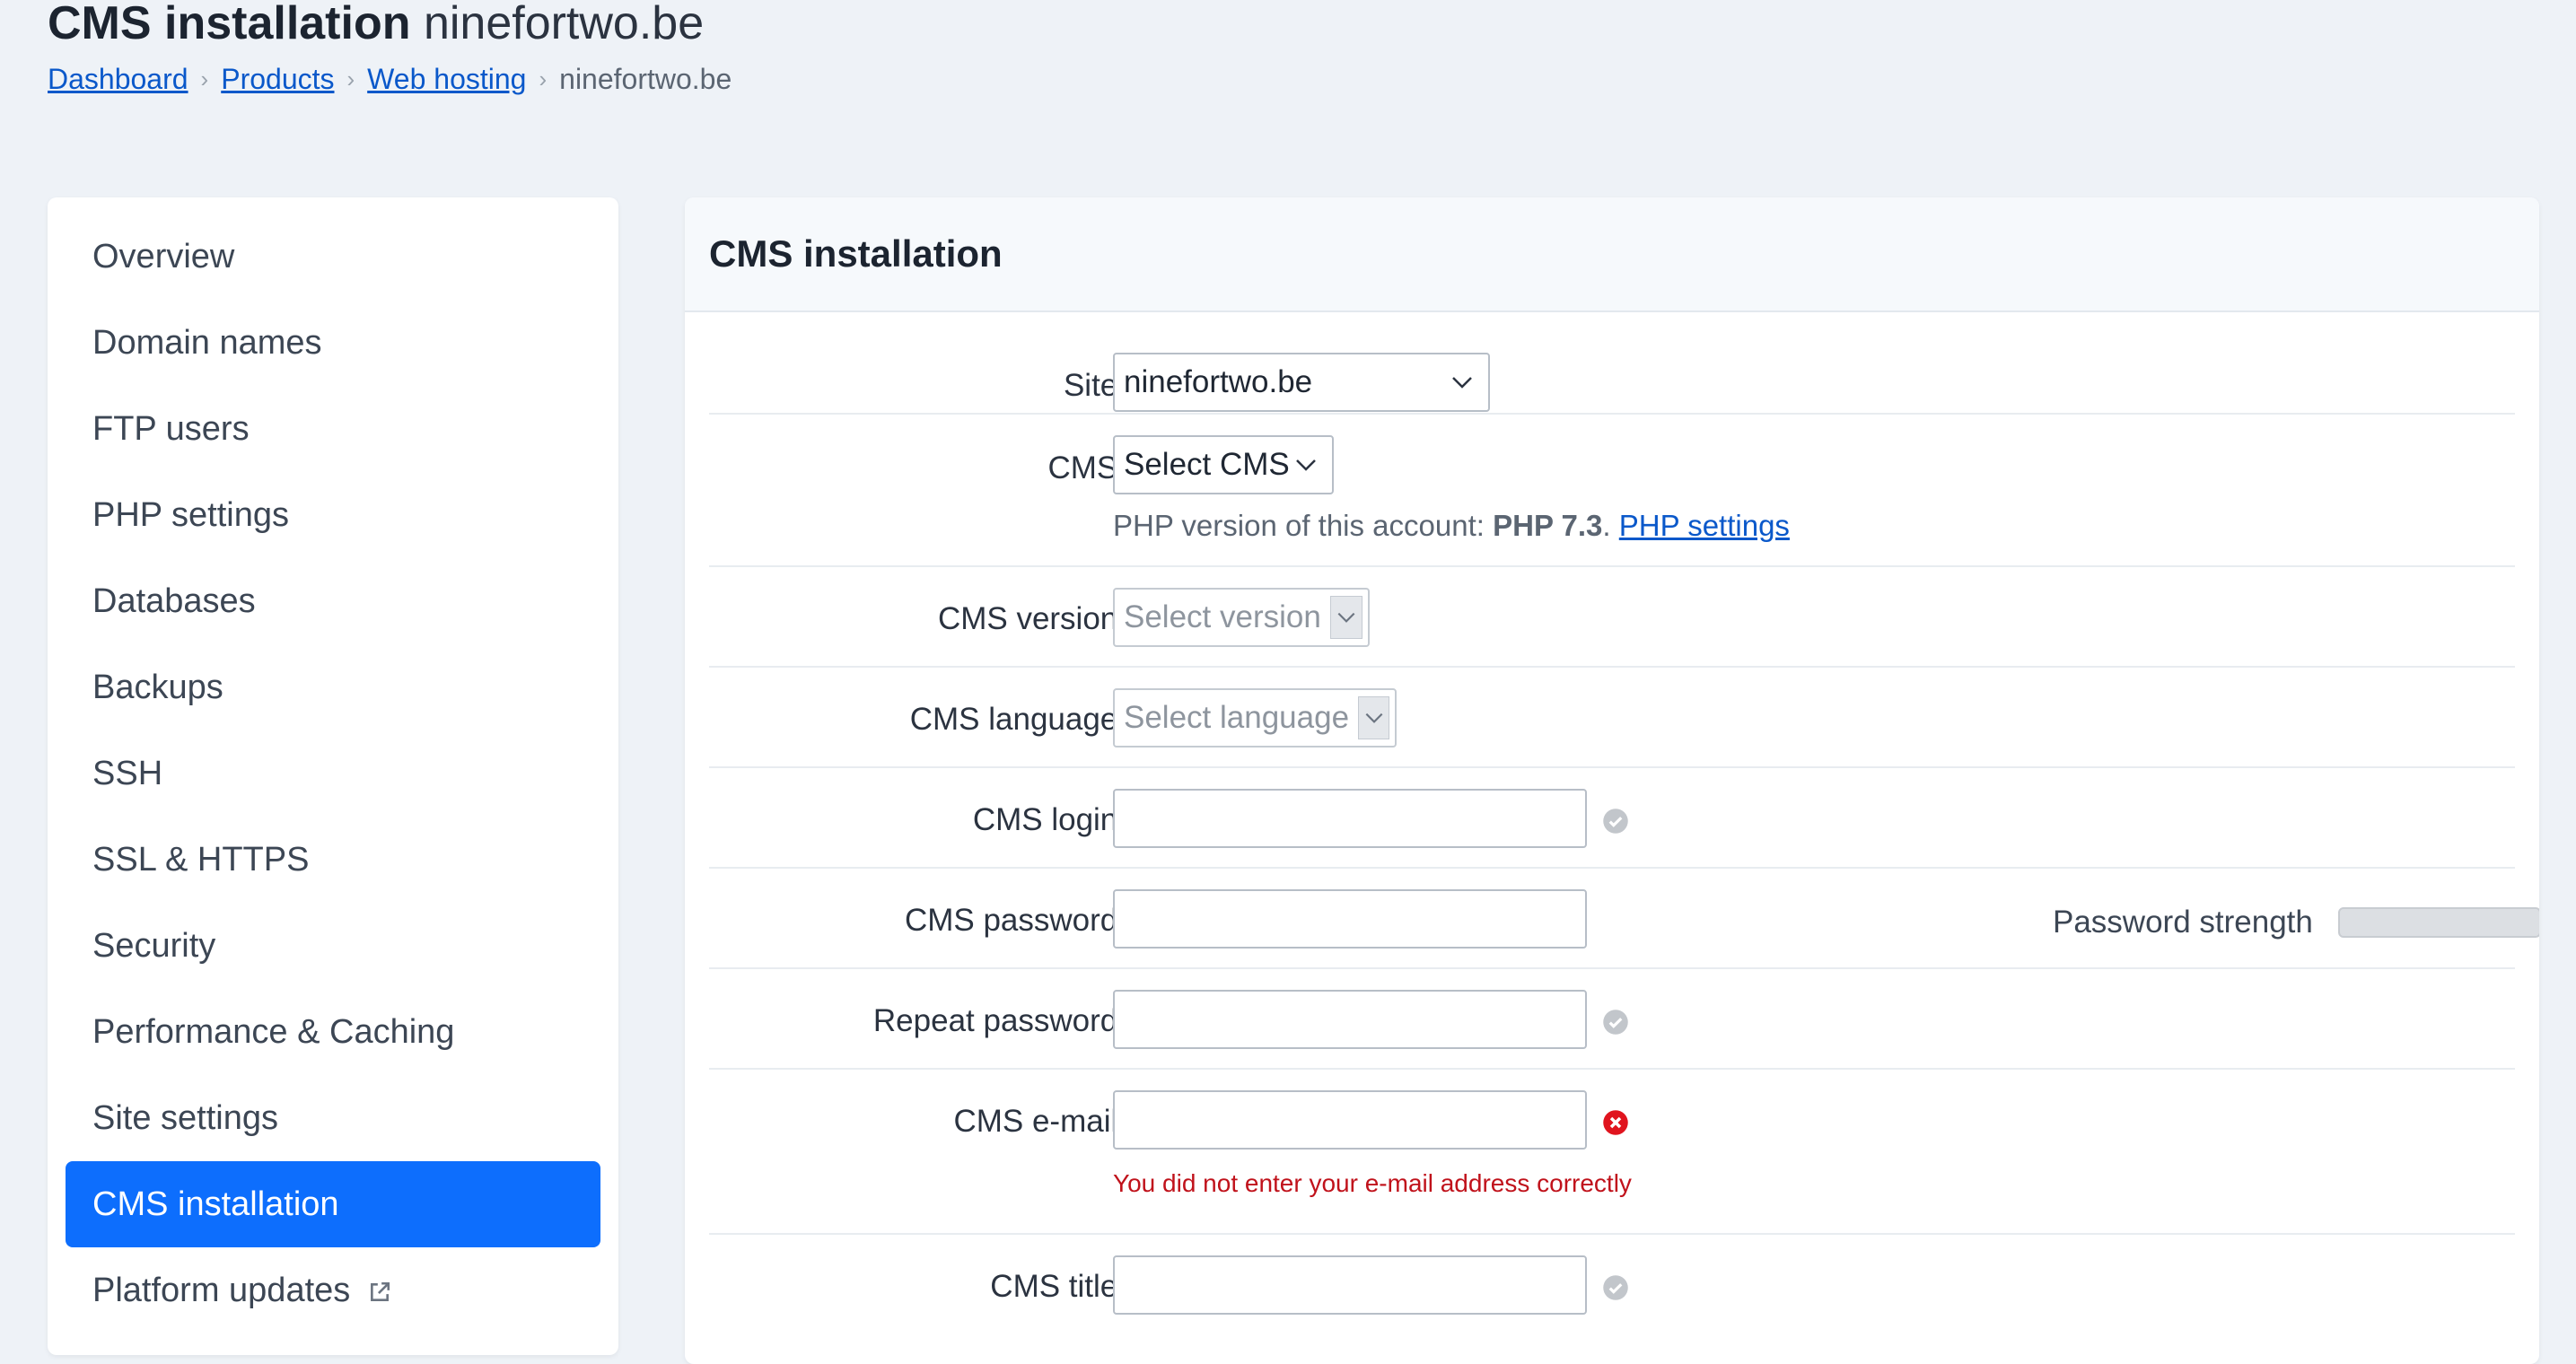 The height and width of the screenshot is (1364, 2576). What do you see at coordinates (446, 79) in the screenshot?
I see `breadcrumb-web-hosting: Web hosting` at bounding box center [446, 79].